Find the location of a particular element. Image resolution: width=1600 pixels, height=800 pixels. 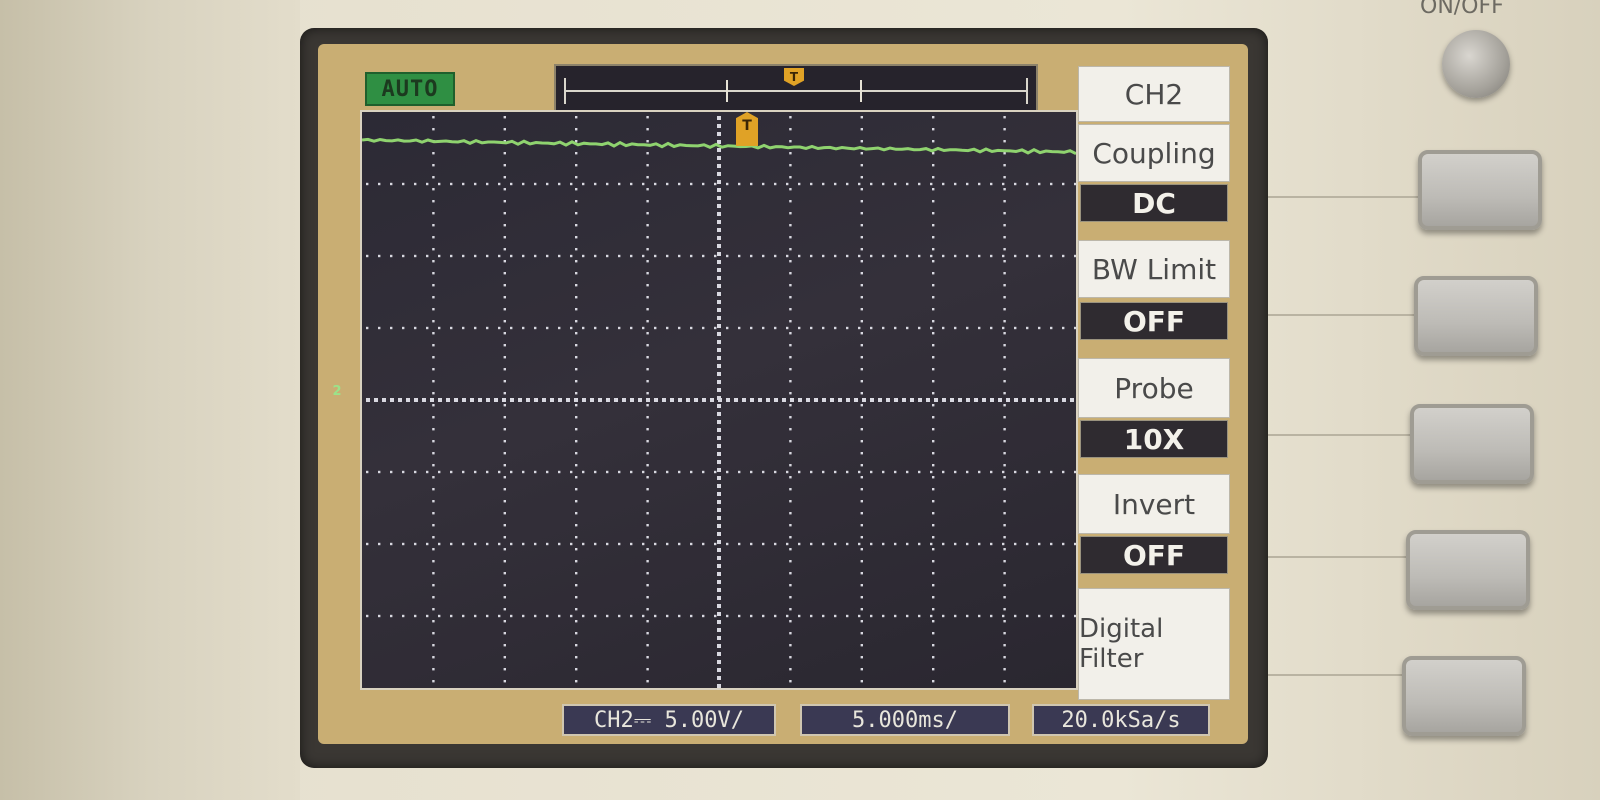

softkey-1-coupling is located at coordinates (1480, 190).